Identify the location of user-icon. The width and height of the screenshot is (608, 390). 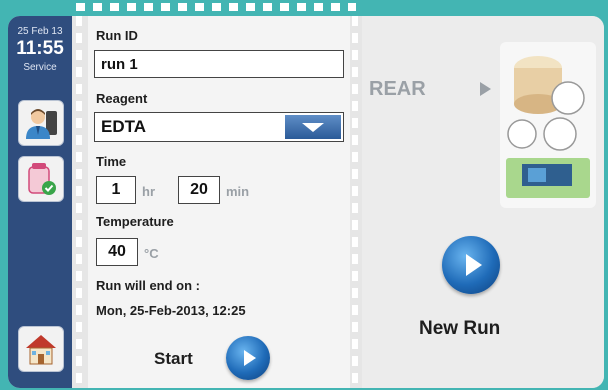
(41, 124).